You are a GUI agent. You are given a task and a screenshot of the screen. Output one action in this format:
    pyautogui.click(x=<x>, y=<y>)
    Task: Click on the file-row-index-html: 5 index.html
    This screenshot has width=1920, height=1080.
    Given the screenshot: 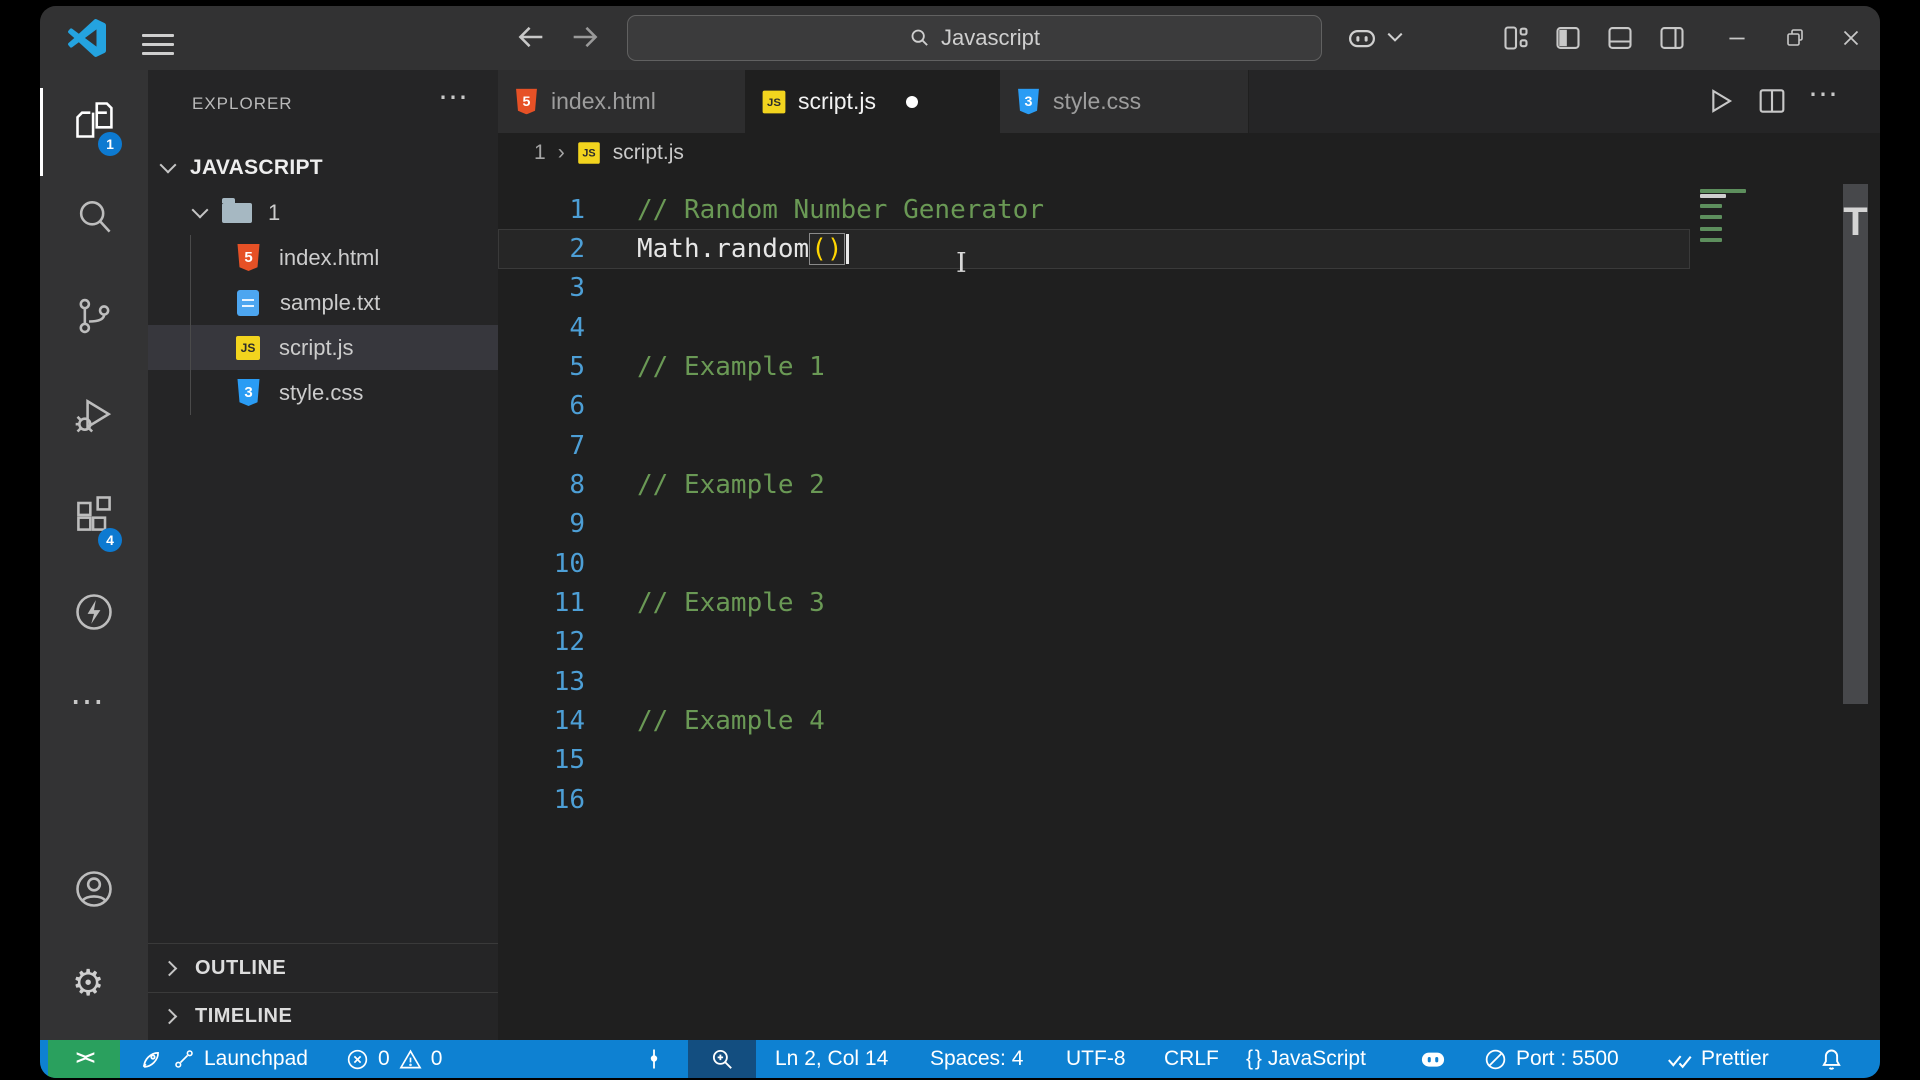 What is the action you would take?
    pyautogui.click(x=323, y=257)
    